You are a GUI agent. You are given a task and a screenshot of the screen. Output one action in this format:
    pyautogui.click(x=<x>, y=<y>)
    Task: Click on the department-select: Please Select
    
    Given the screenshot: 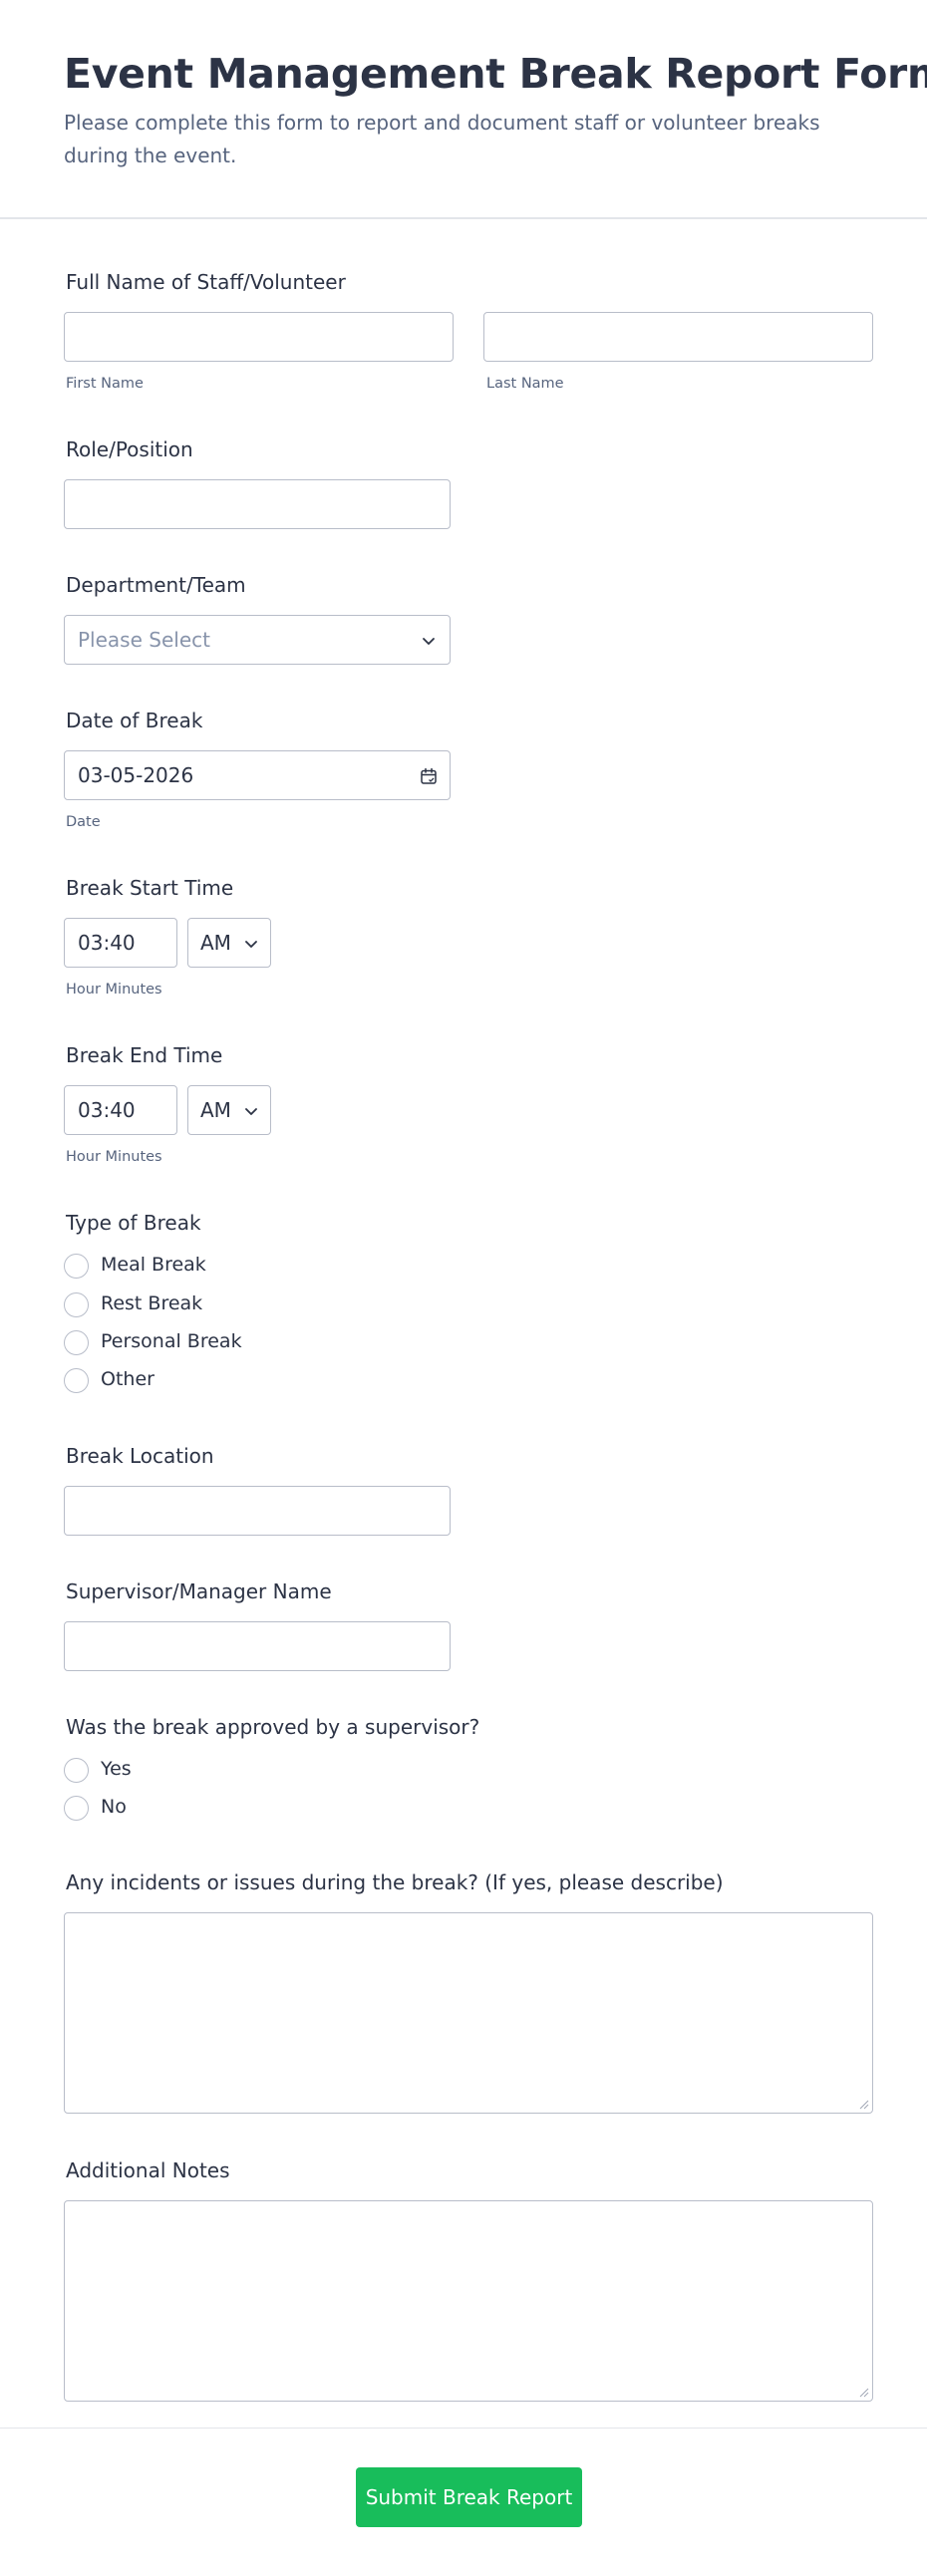 What is the action you would take?
    pyautogui.click(x=258, y=640)
    